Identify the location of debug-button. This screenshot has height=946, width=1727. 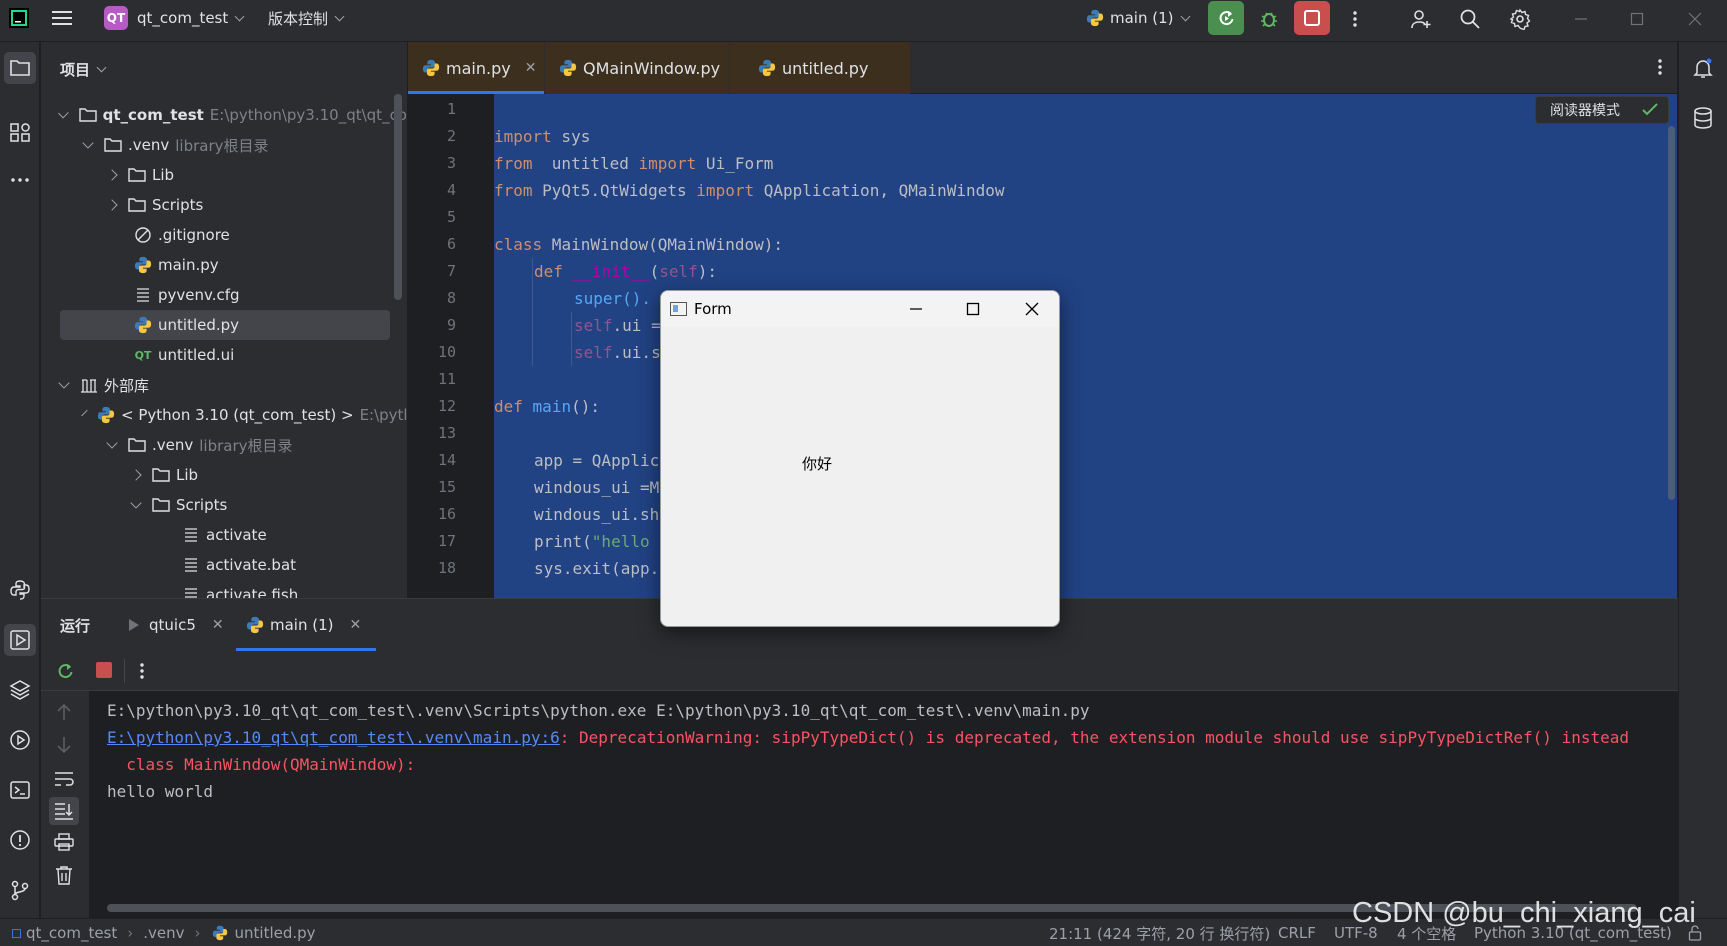
(1269, 19).